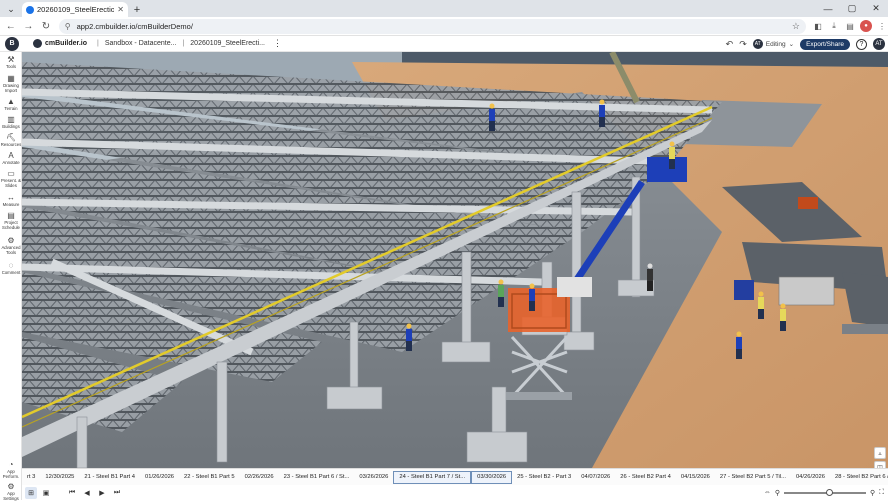  Describe the element at coordinates (882, 26) in the screenshot. I see `browser-menu-icon: ⋮` at that location.